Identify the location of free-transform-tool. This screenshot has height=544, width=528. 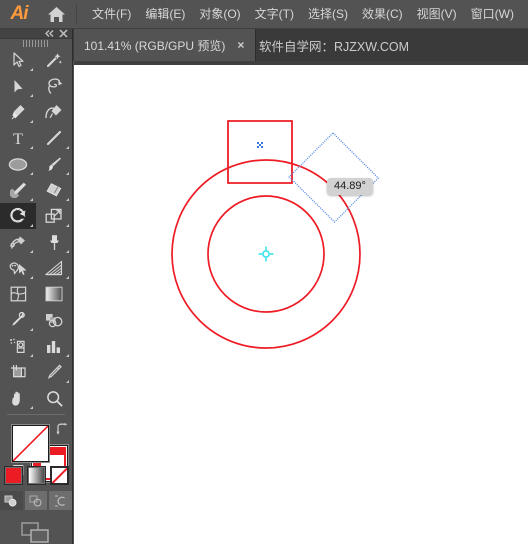
(54, 242).